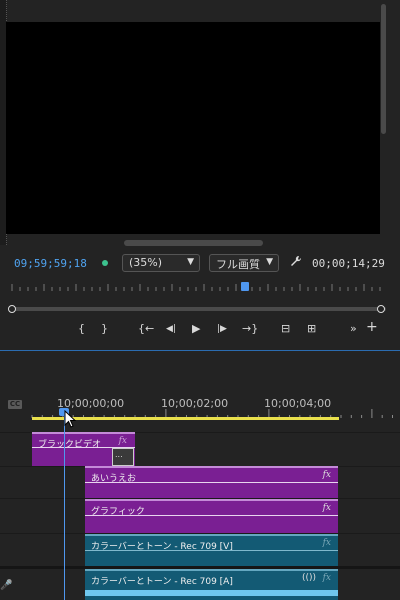  What do you see at coordinates (250, 328) in the screenshot?
I see `go-to-out-button: →}` at bounding box center [250, 328].